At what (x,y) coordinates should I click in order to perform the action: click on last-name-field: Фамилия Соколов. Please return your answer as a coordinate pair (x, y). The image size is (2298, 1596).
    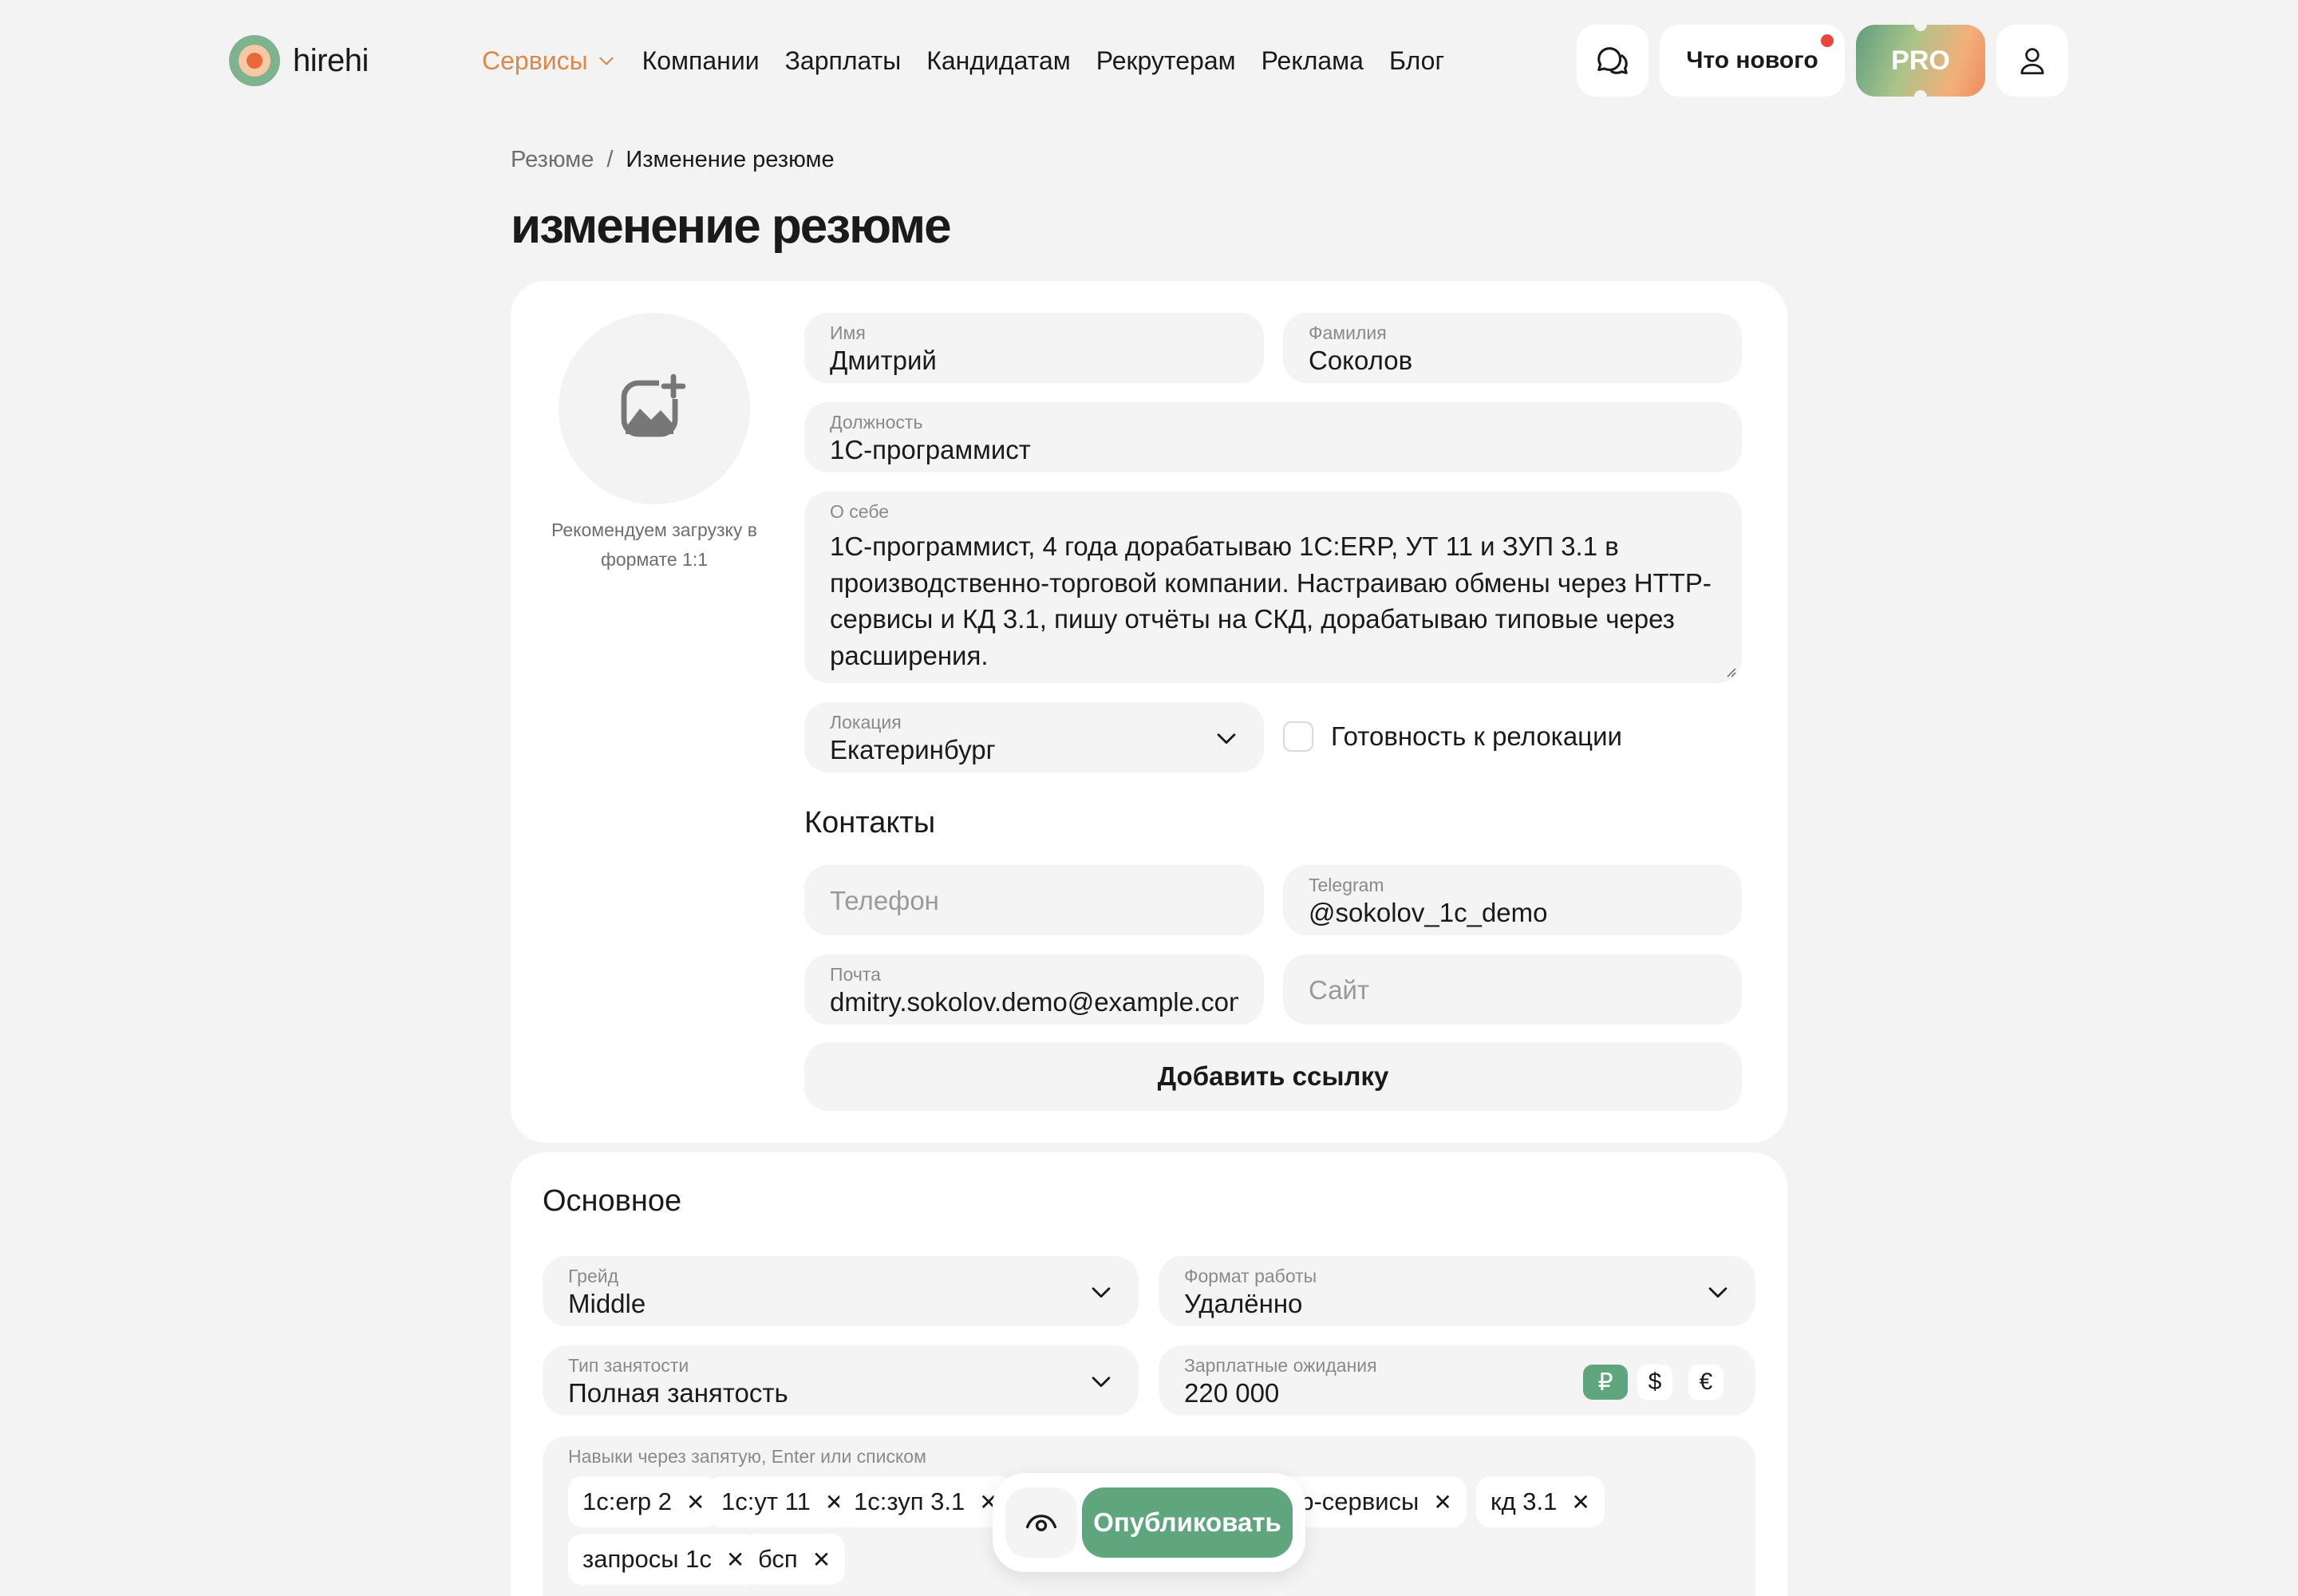
    Looking at the image, I should click on (1512, 348).